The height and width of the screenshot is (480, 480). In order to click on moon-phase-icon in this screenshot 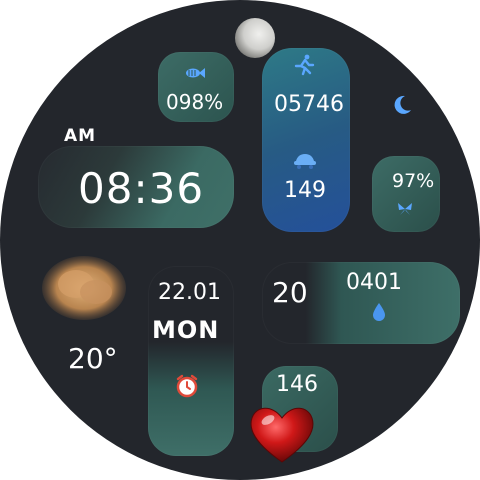, I will do `click(255, 38)`.